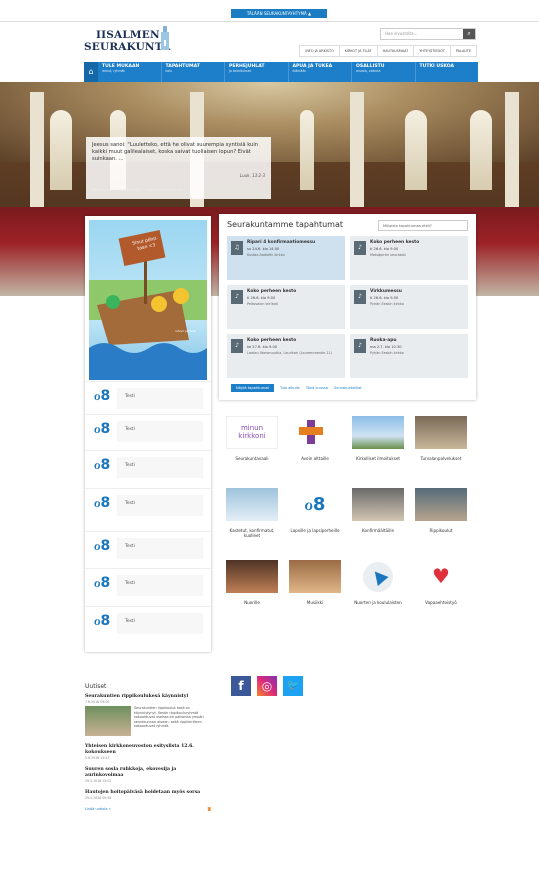  I want to click on tile-kirkolliset: Kirkolliset ilmoitukset, so click(378, 438).